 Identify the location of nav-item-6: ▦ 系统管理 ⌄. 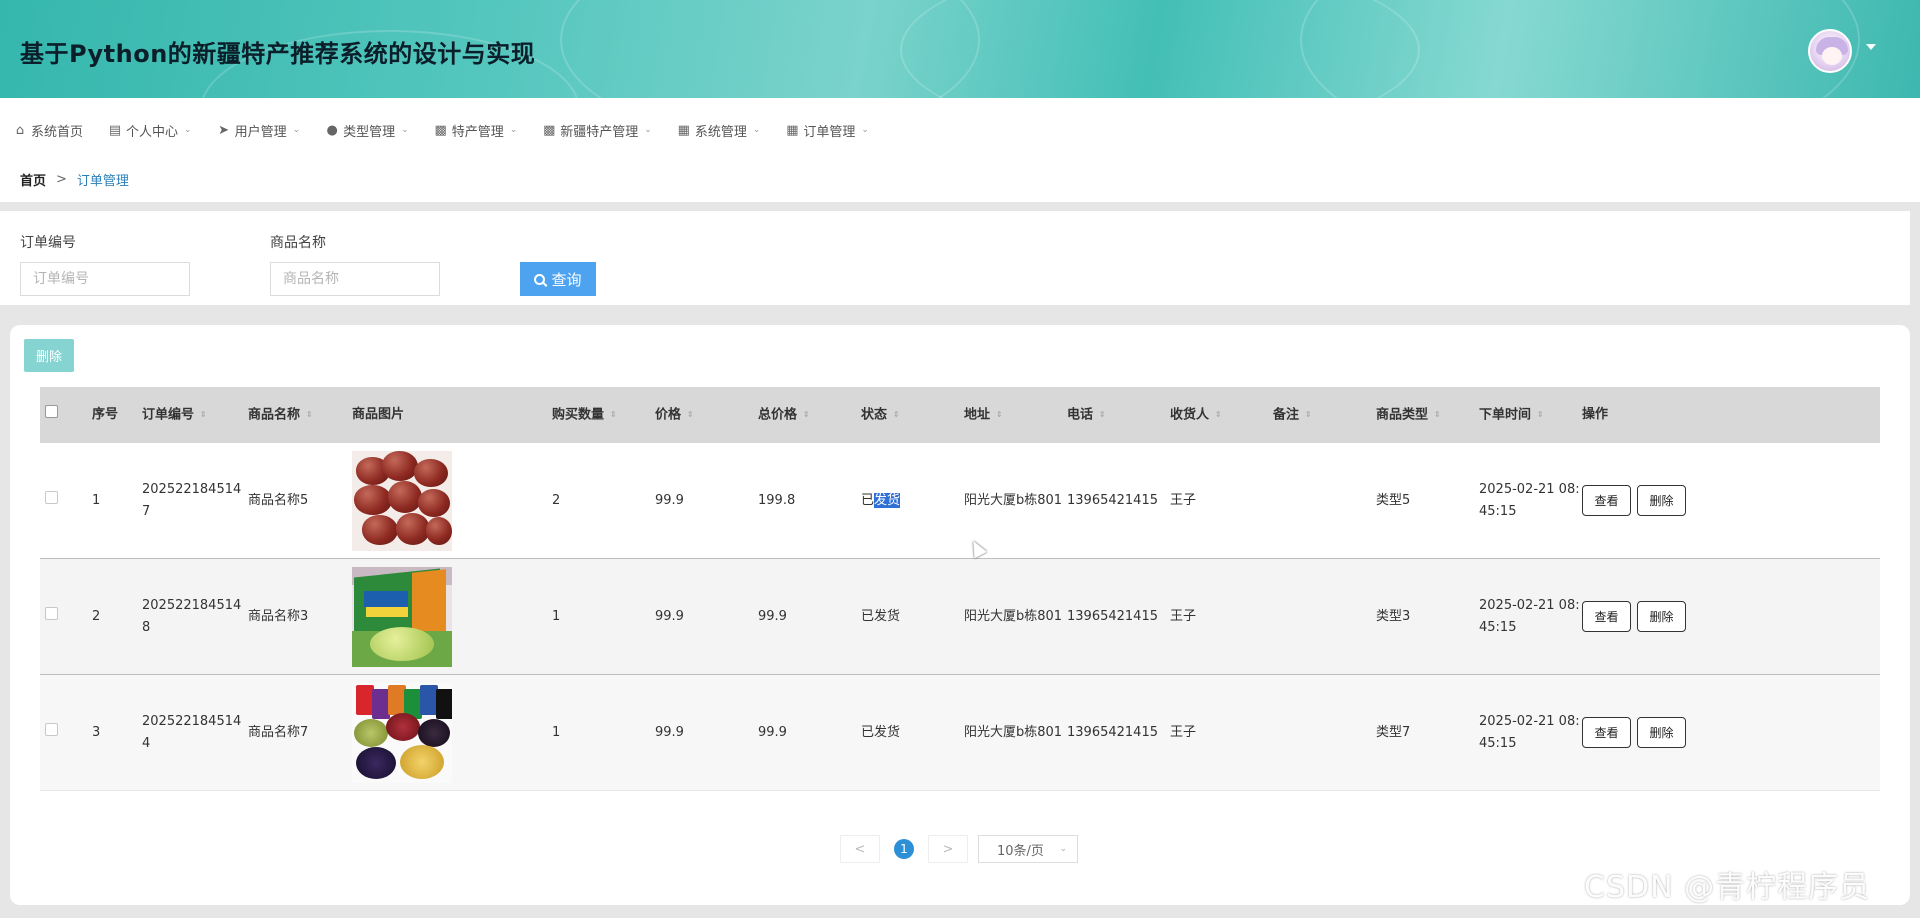
(718, 130).